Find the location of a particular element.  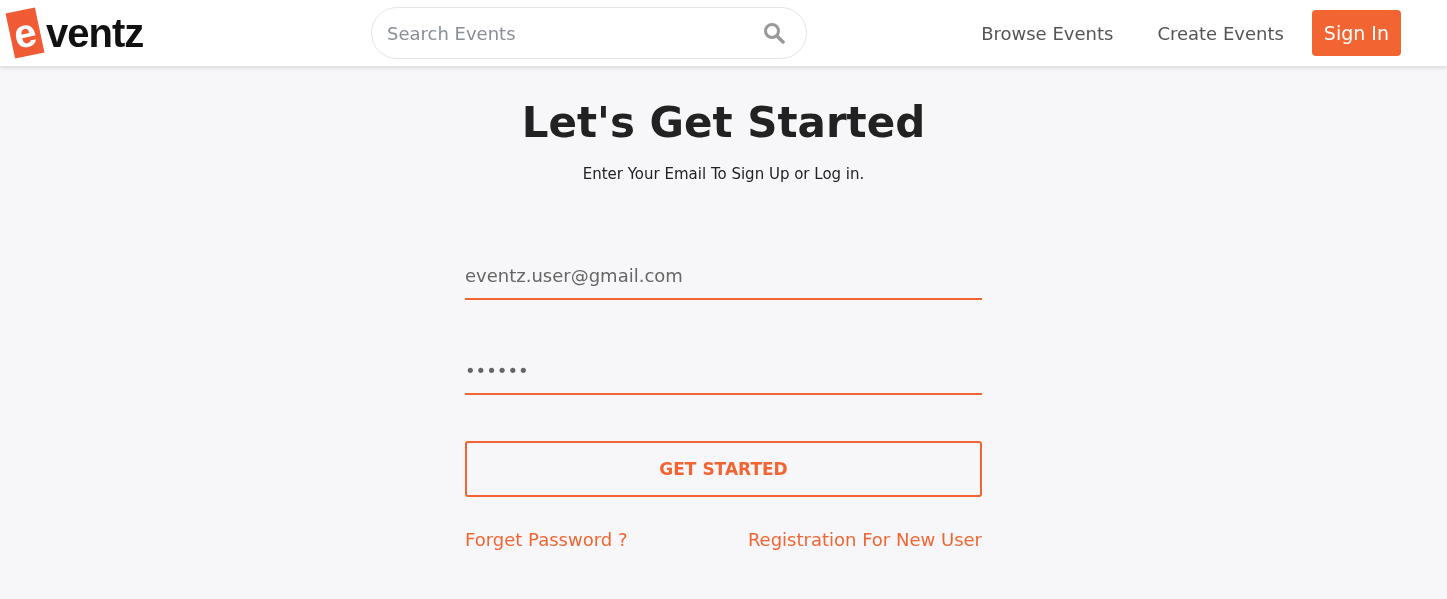

logo-text: ventz is located at coordinates (95, 33).